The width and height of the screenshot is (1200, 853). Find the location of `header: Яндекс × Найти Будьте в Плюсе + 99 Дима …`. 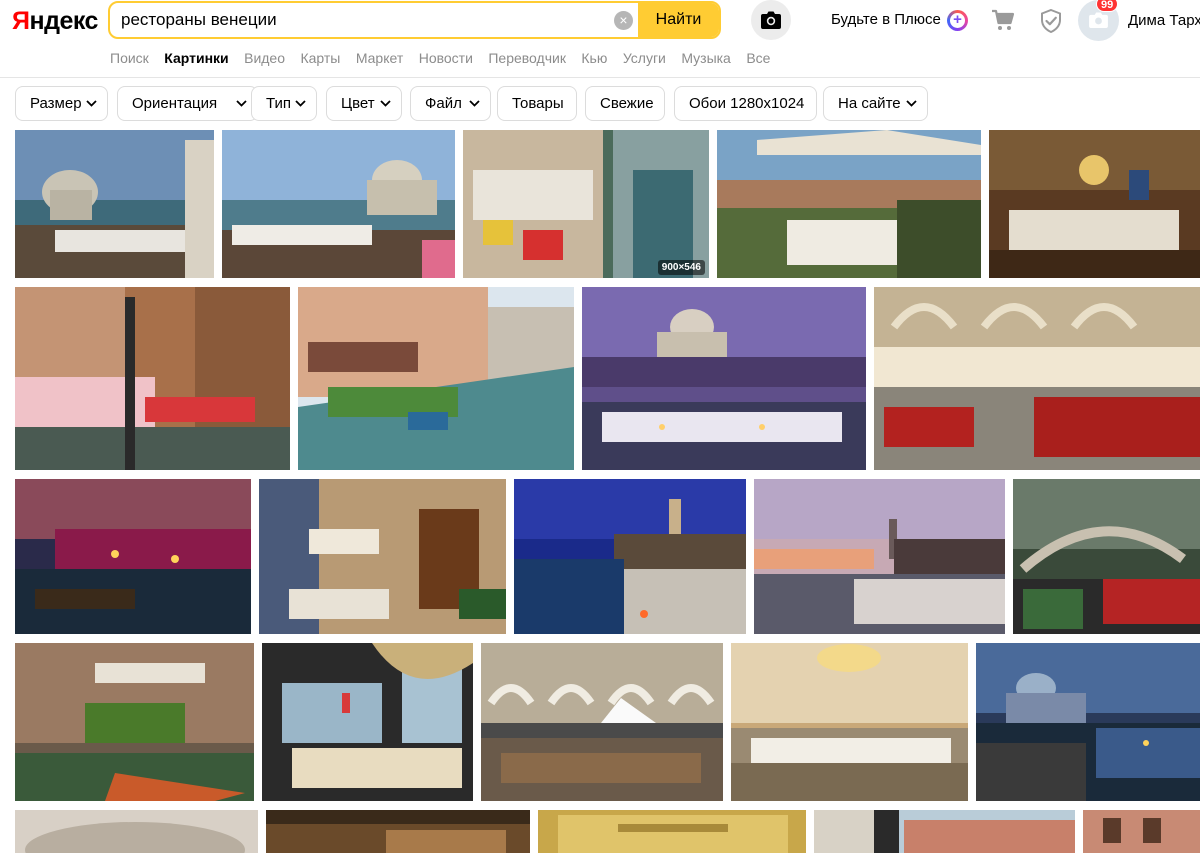

header: Яндекс × Найти Будьте в Плюсе + 99 Дима … is located at coordinates (600, 22).